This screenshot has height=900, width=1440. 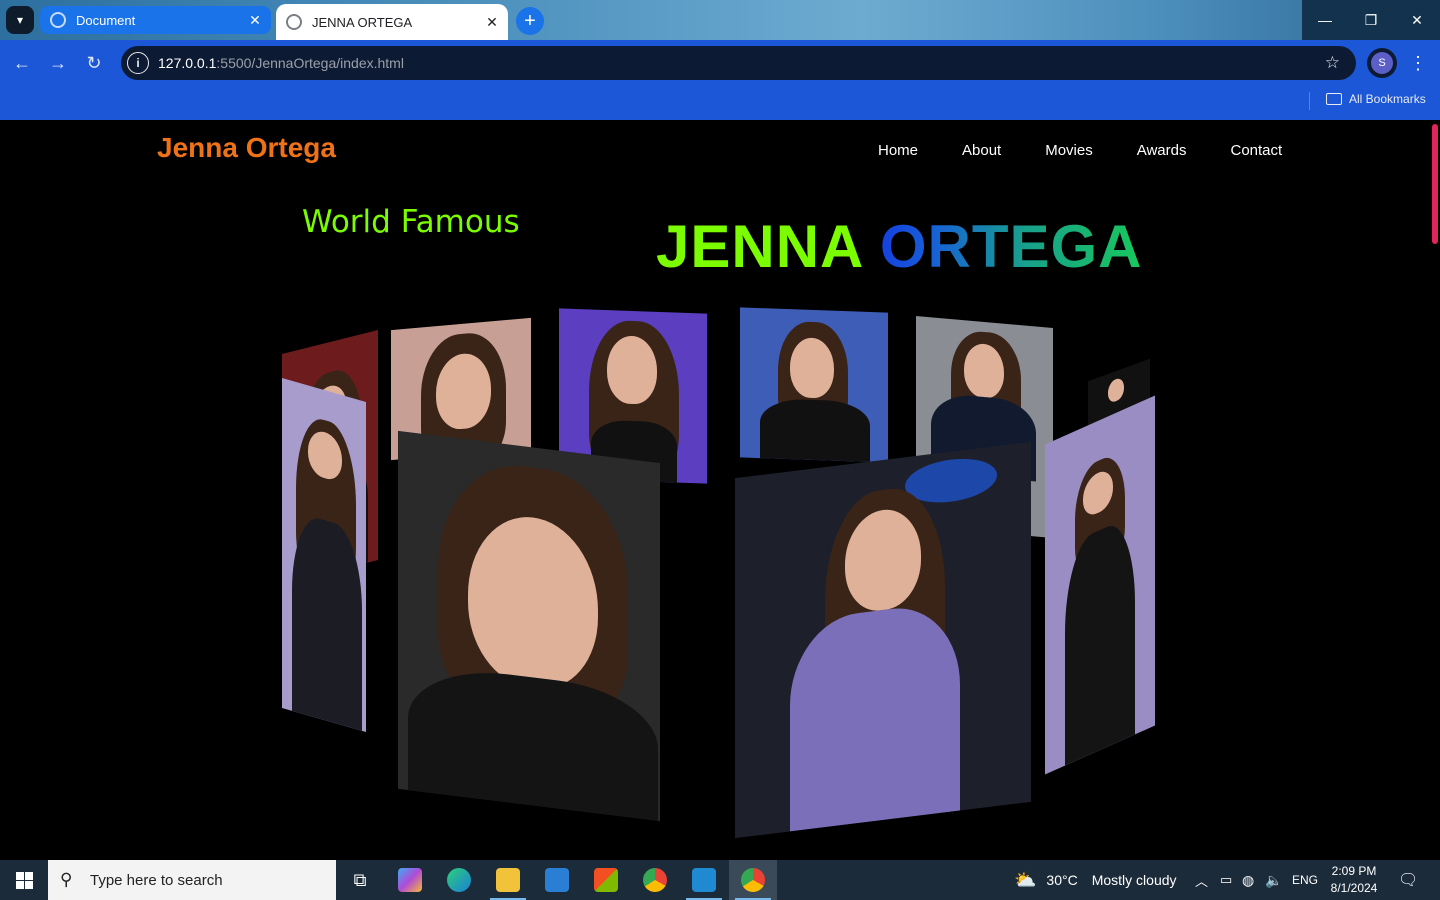 I want to click on nav-awards: Awards, so click(x=1162, y=150).